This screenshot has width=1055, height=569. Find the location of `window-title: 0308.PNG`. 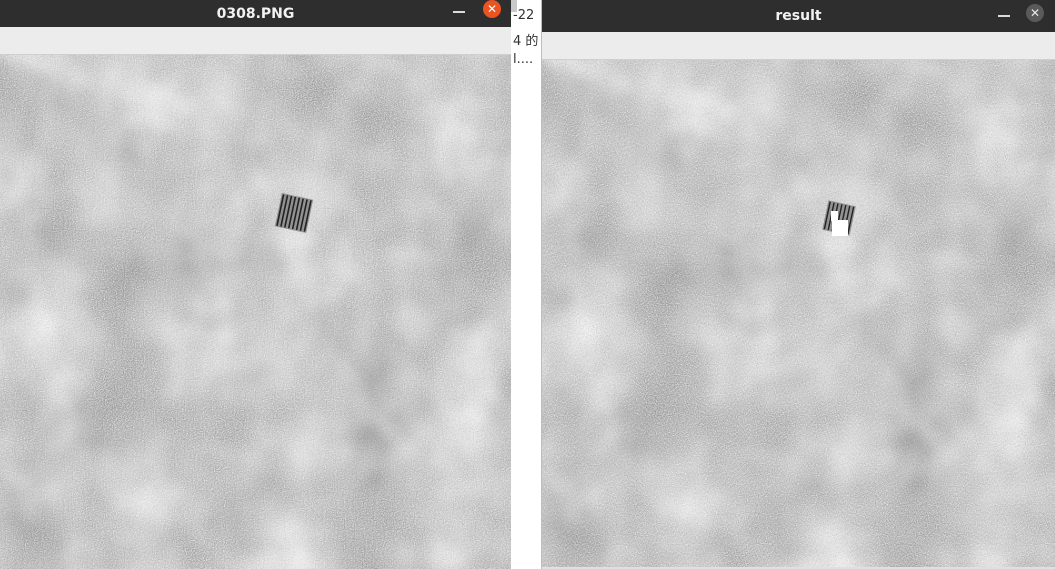

window-title: 0308.PNG is located at coordinates (255, 13).